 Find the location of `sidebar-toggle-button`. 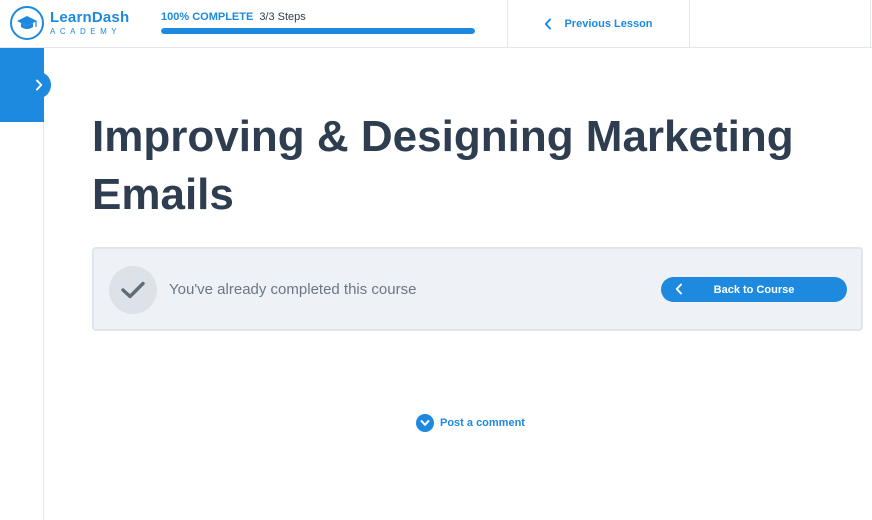

sidebar-toggle-button is located at coordinates (25, 85).